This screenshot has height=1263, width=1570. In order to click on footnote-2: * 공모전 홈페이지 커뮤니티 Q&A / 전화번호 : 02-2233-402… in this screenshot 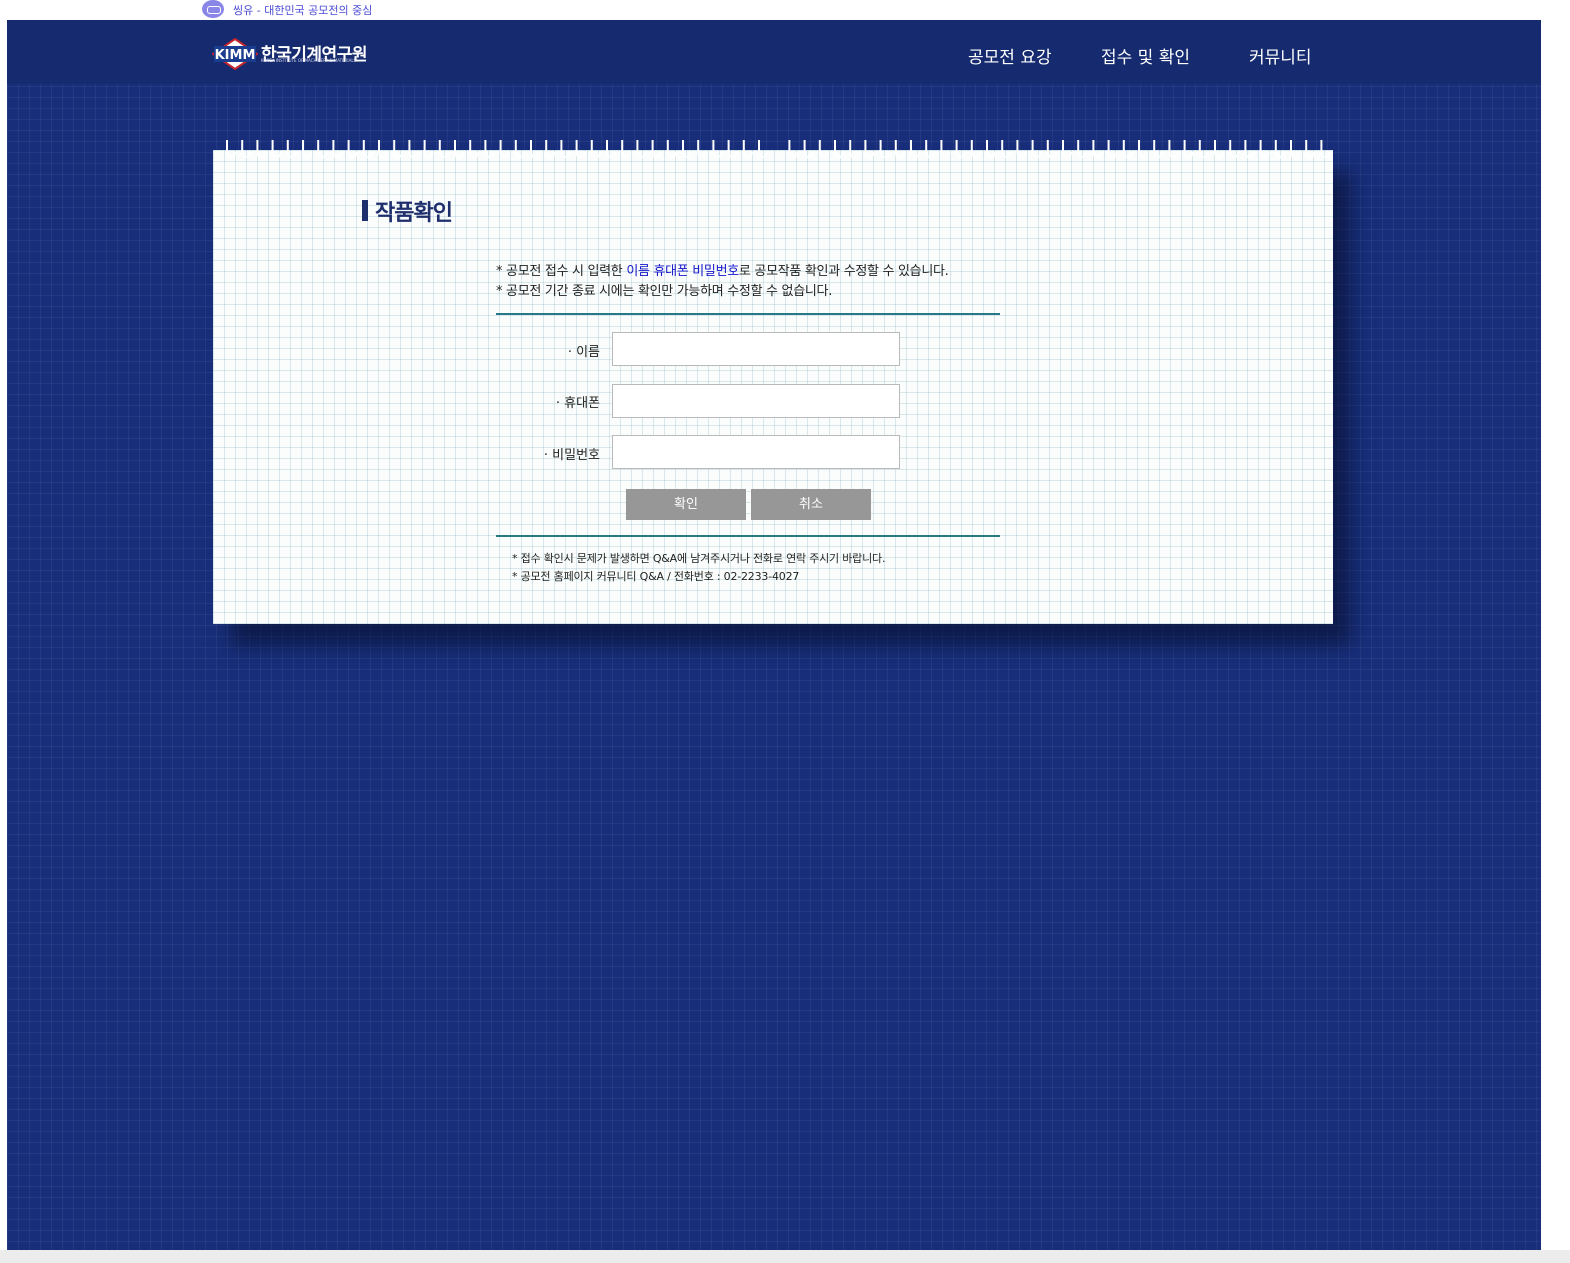, I will do `click(656, 576)`.